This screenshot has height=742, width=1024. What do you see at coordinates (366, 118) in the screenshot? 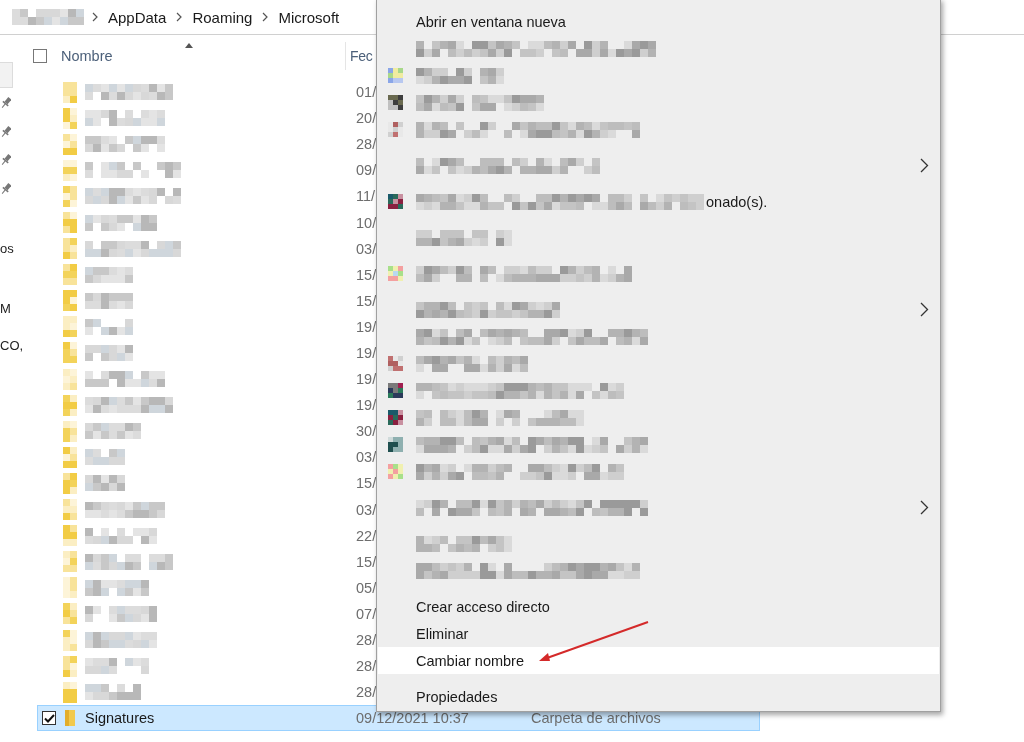
I see `date-cell: 20/` at bounding box center [366, 118].